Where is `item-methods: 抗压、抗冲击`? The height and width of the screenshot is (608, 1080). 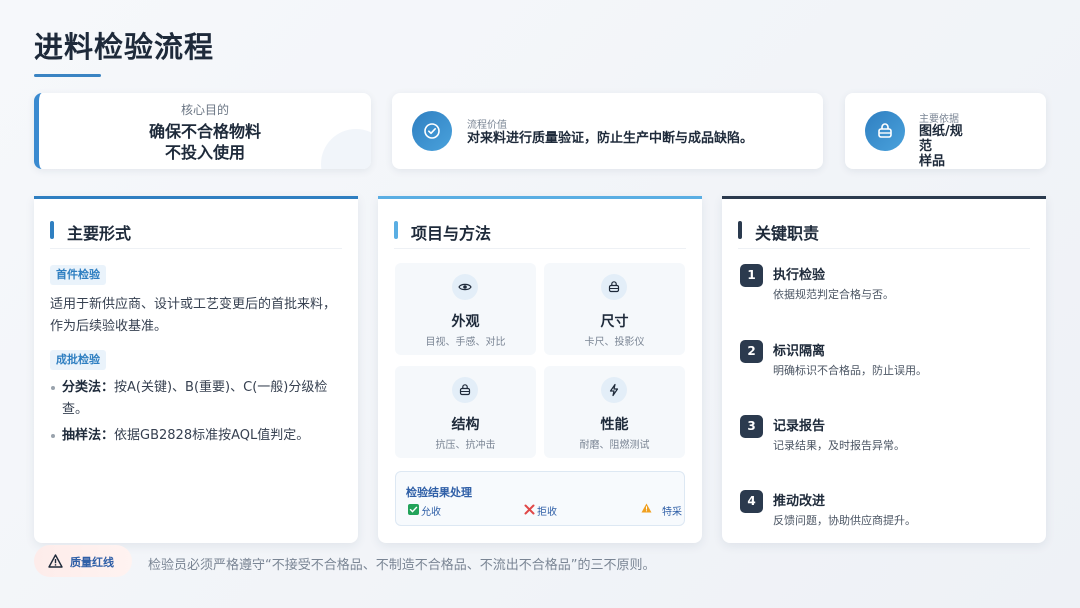 item-methods: 抗压、抗冲击 is located at coordinates (465, 445).